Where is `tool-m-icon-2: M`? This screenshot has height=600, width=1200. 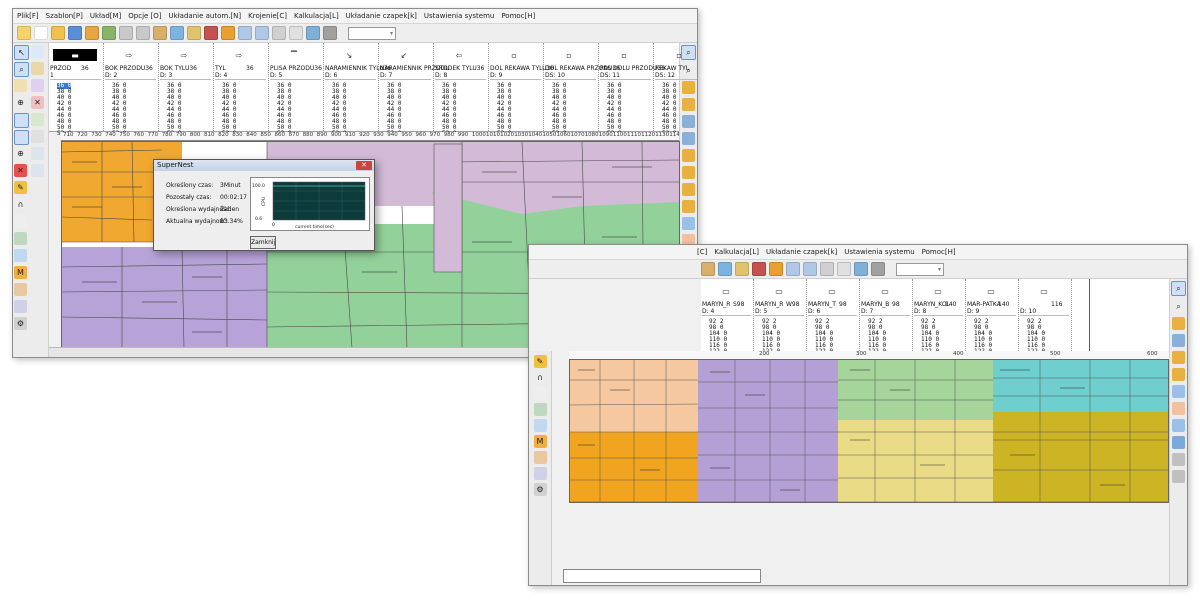 tool-m-icon-2: M is located at coordinates (540, 441).